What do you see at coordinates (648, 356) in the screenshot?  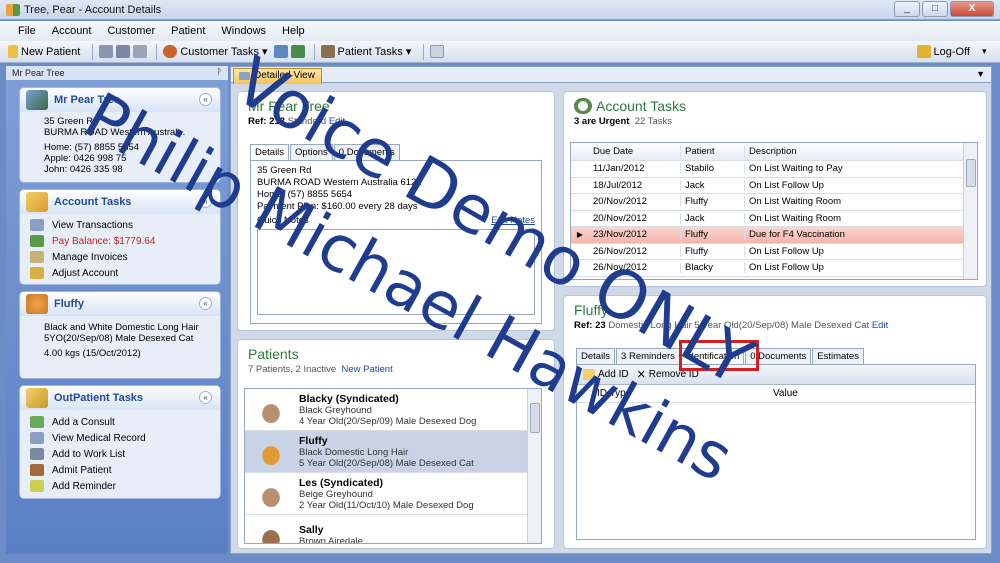 I see `tab-reminders: 3 Reminders` at bounding box center [648, 356].